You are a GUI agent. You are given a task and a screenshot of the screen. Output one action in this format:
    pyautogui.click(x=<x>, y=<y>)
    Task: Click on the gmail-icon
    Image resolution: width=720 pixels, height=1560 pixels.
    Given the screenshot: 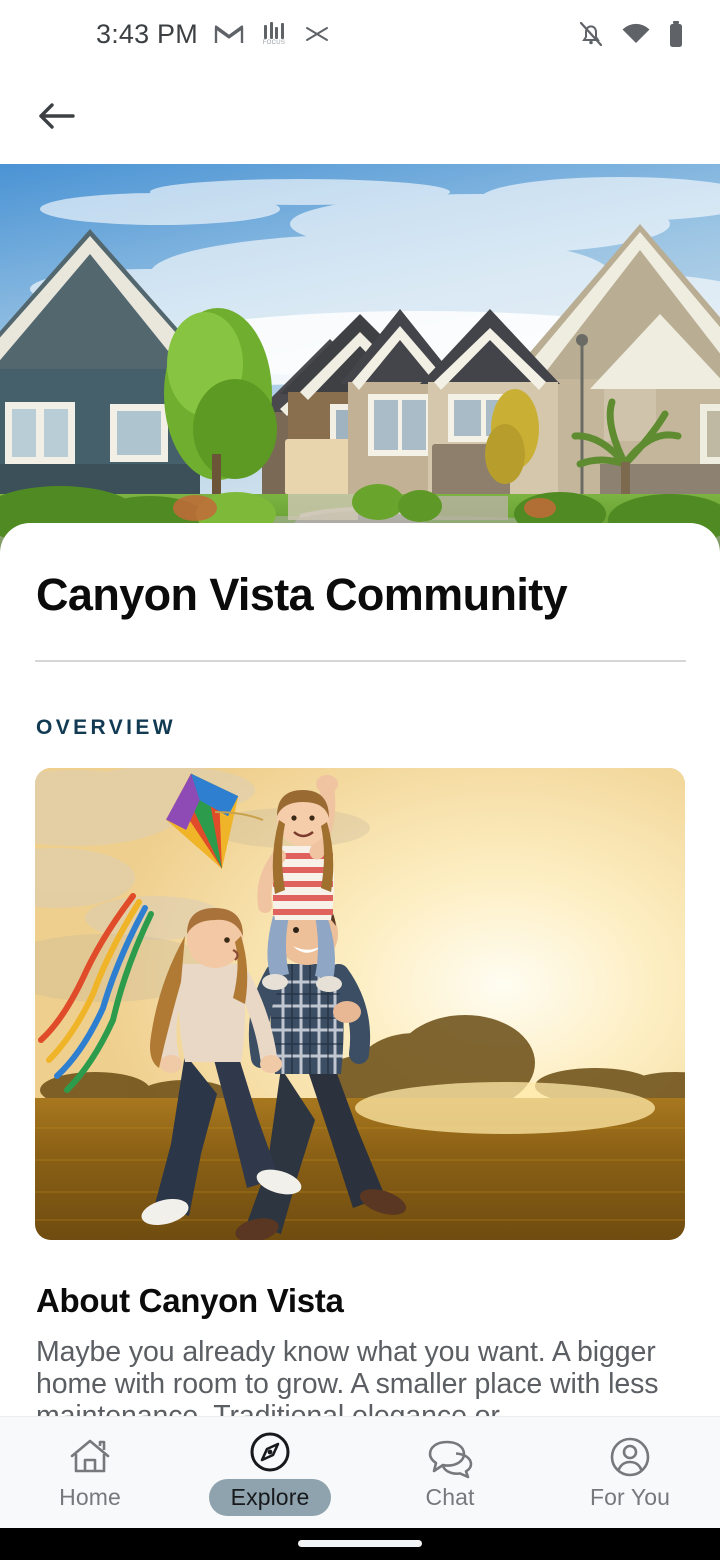 What is the action you would take?
    pyautogui.click(x=229, y=34)
    